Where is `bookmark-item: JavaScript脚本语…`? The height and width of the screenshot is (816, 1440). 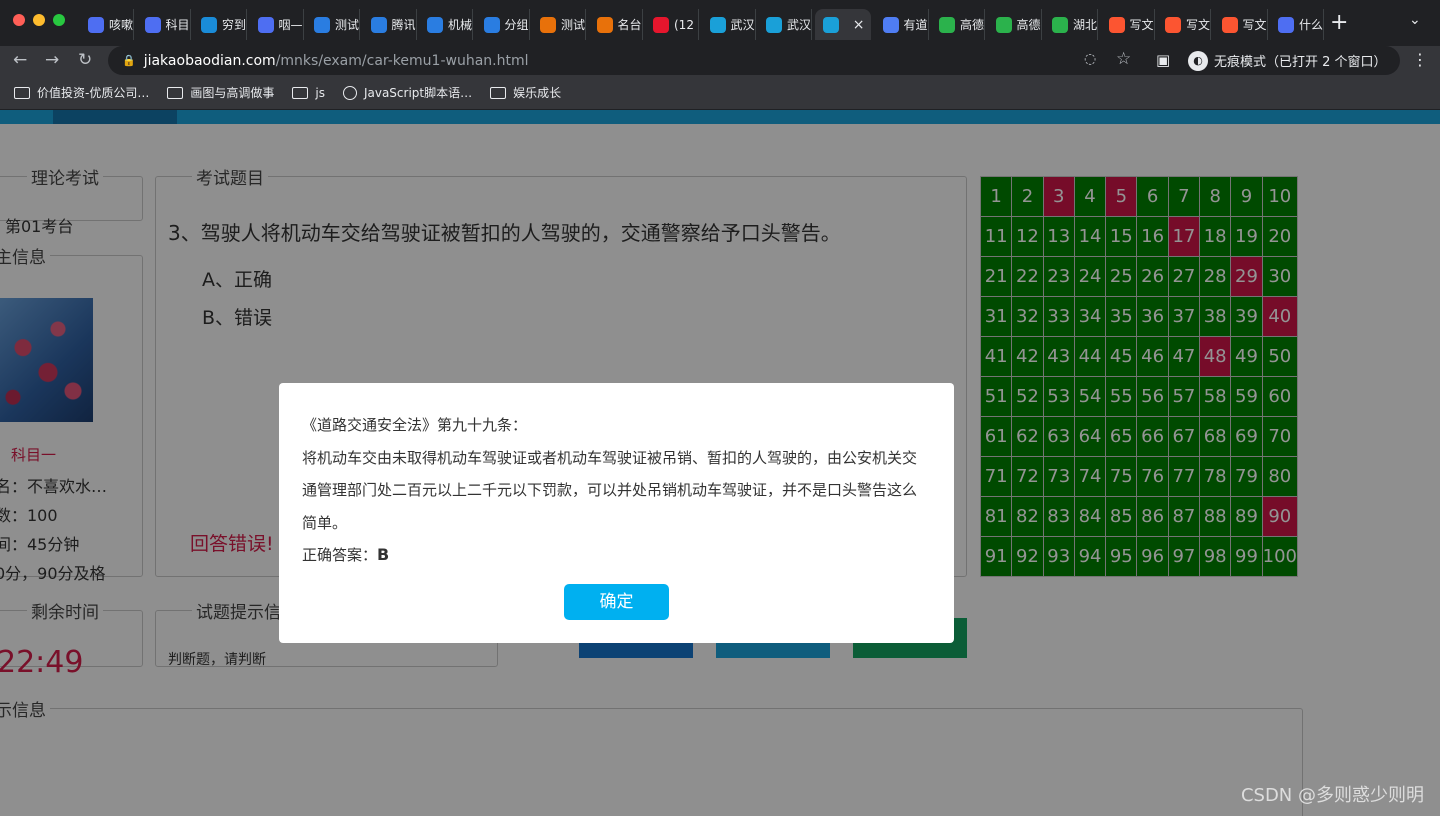 bookmark-item: JavaScript脚本语… is located at coordinates (407, 92).